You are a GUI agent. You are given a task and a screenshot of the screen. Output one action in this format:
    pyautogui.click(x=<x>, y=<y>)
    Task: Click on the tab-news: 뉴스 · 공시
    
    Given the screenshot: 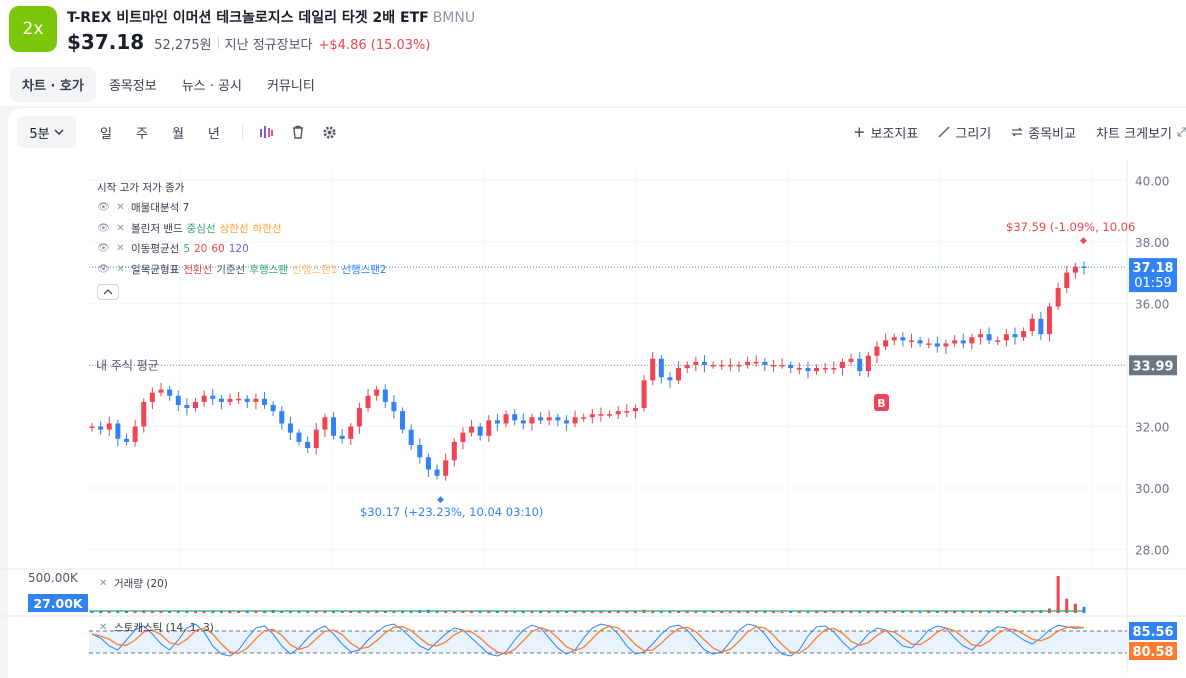 What is the action you would take?
    pyautogui.click(x=212, y=84)
    